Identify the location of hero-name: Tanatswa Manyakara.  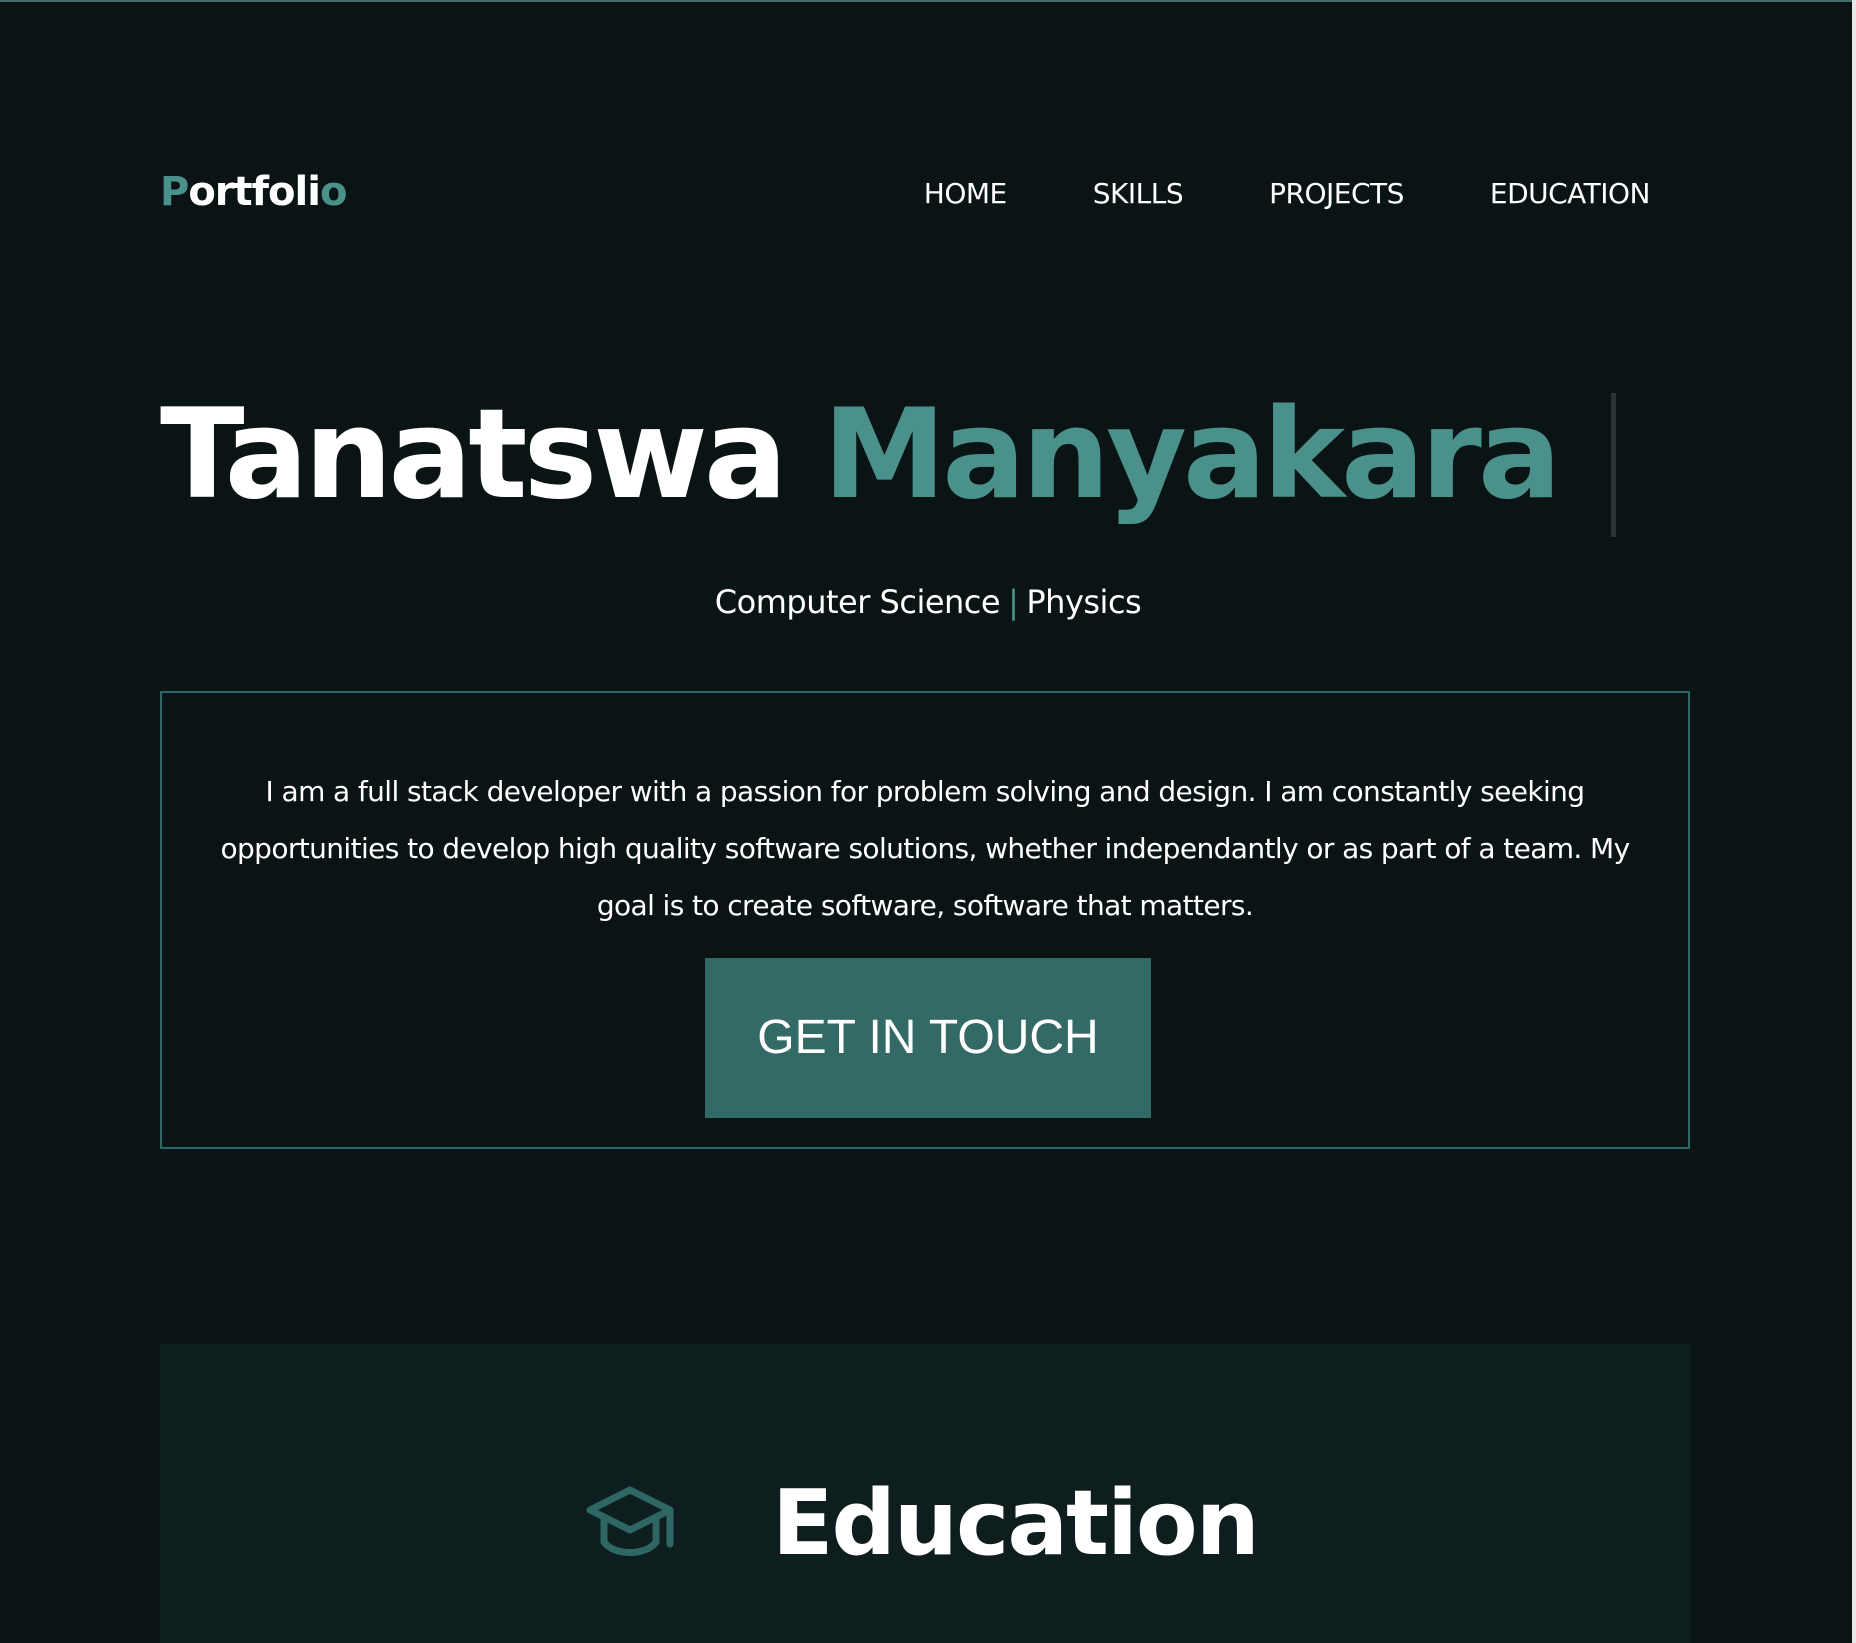
(861, 455).